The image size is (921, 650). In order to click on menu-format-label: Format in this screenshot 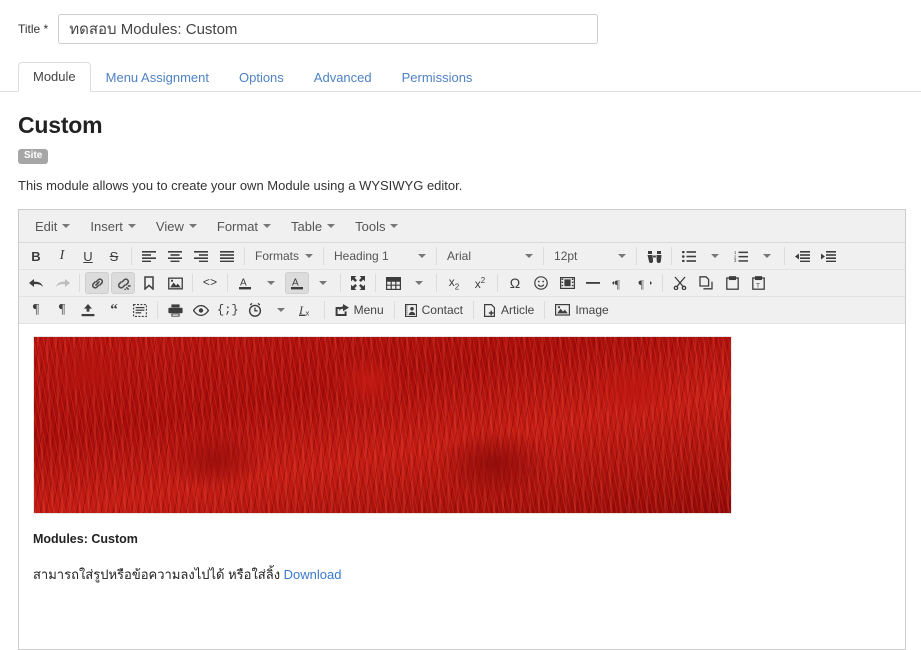, I will do `click(237, 226)`.